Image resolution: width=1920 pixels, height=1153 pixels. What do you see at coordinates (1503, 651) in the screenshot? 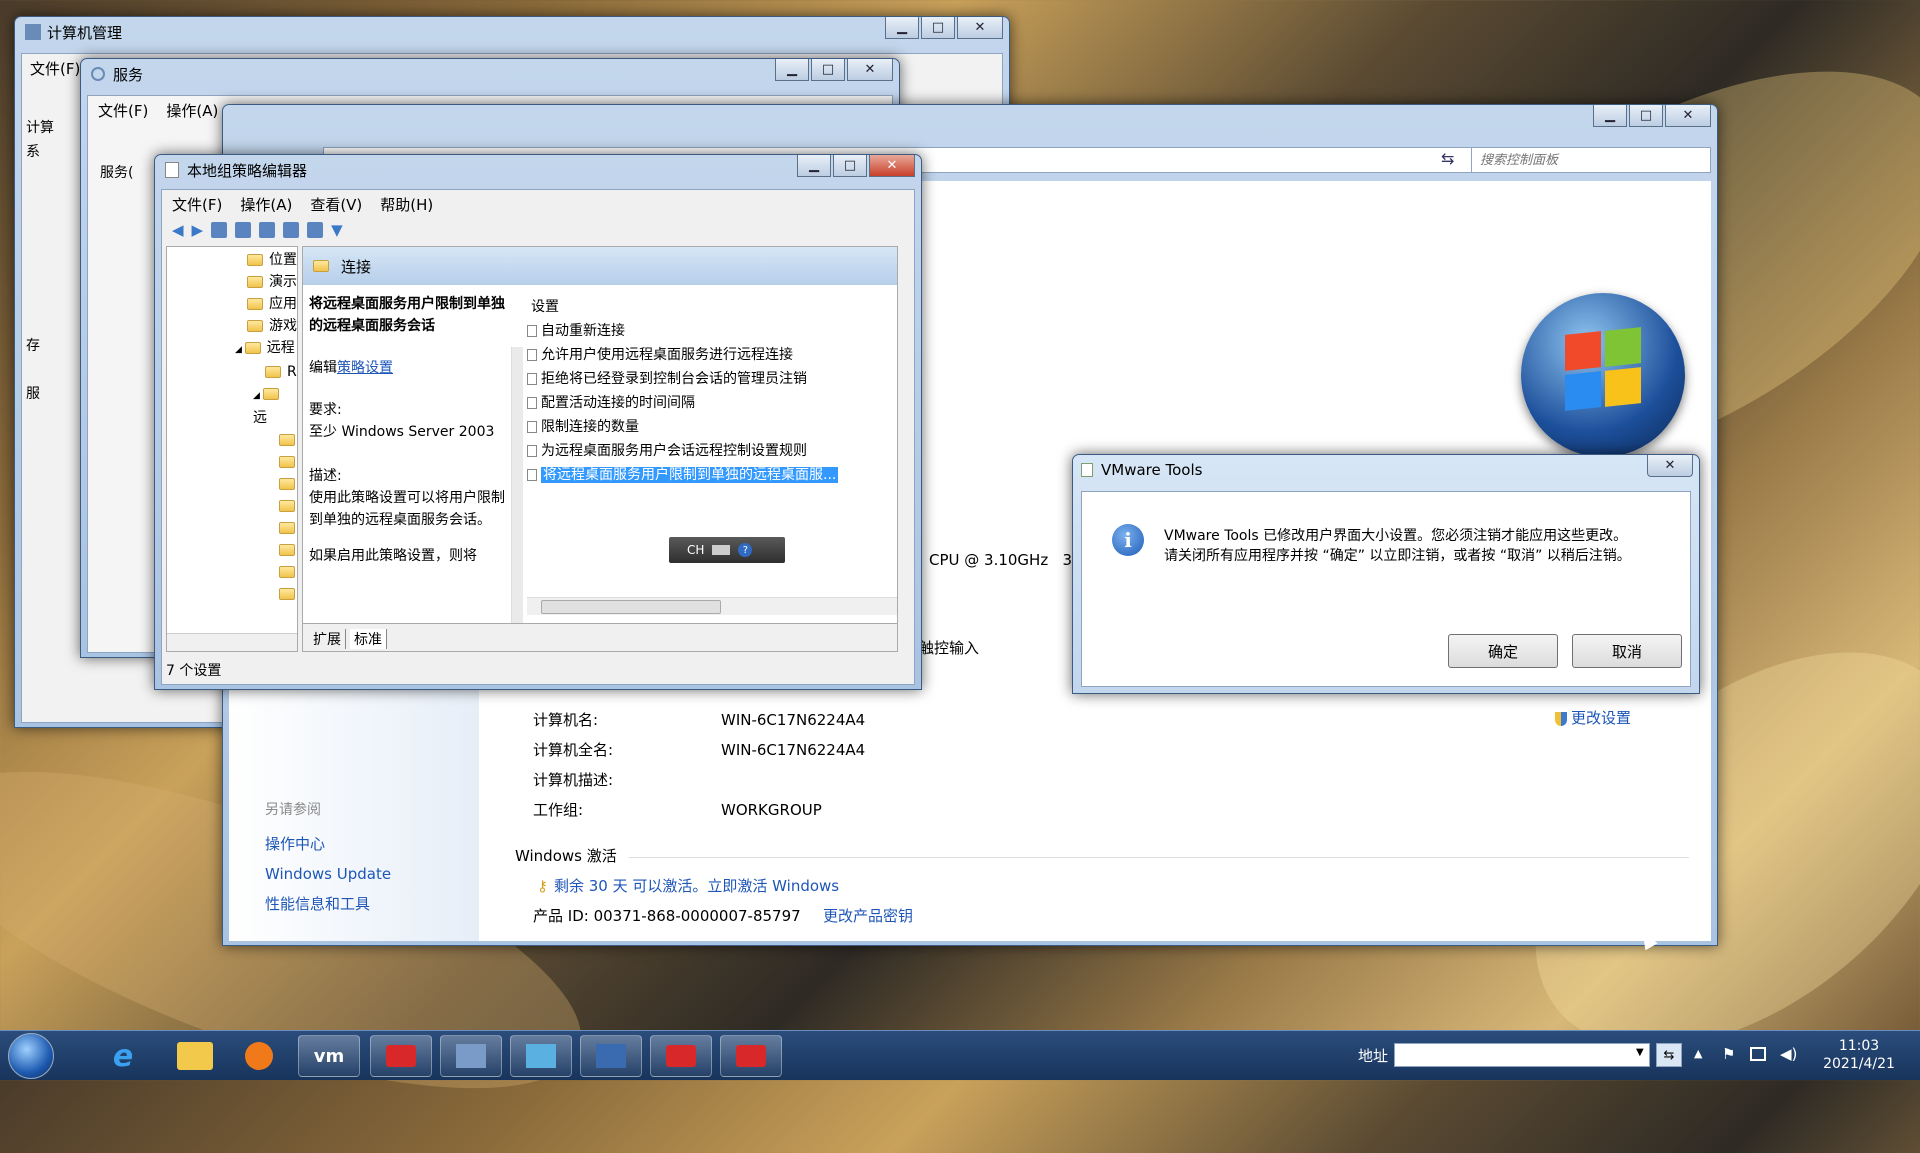
I see `ok-button: 确定` at bounding box center [1503, 651].